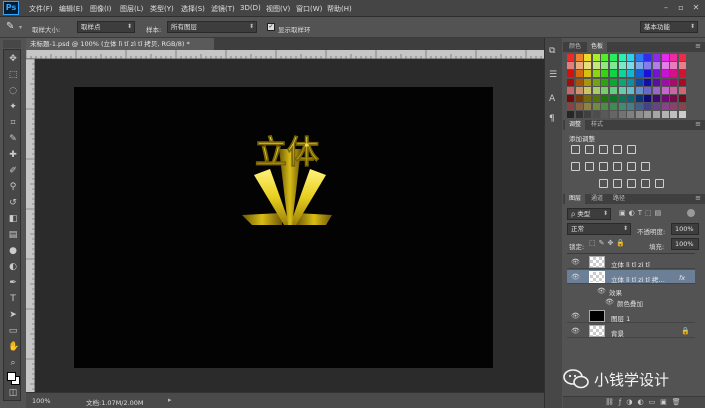 This screenshot has height=408, width=705. Describe the element at coordinates (278, 9) in the screenshot. I see `menu-view: 视图(V)` at that location.